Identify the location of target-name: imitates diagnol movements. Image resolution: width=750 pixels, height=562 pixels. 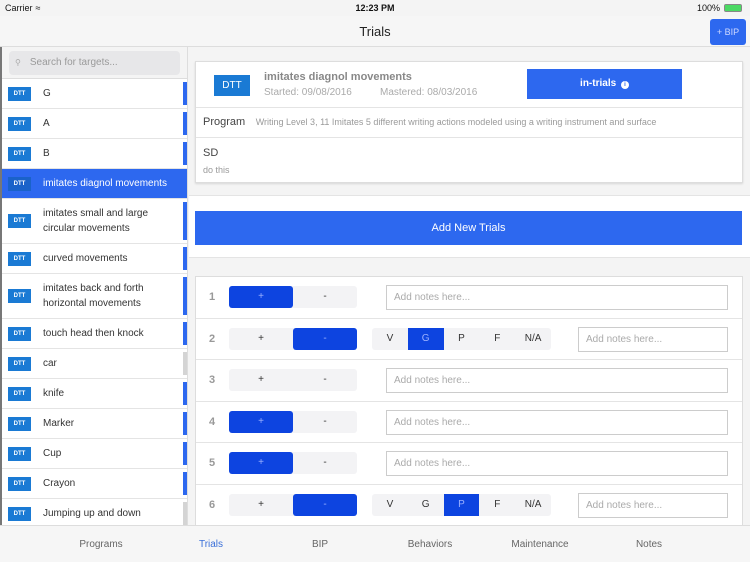
(338, 77).